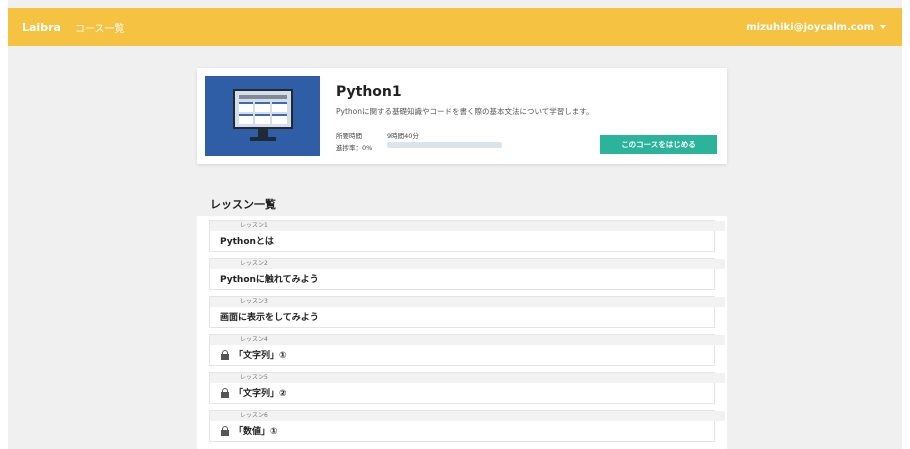 This screenshot has height=449, width=910. What do you see at coordinates (467, 388) in the screenshot?
I see `lesson-item: レッスン5 「文字列」②` at bounding box center [467, 388].